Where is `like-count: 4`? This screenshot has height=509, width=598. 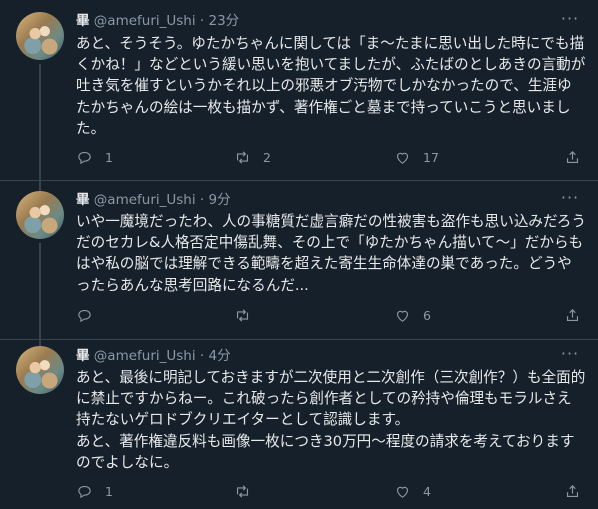
like-count: 4 is located at coordinates (427, 491).